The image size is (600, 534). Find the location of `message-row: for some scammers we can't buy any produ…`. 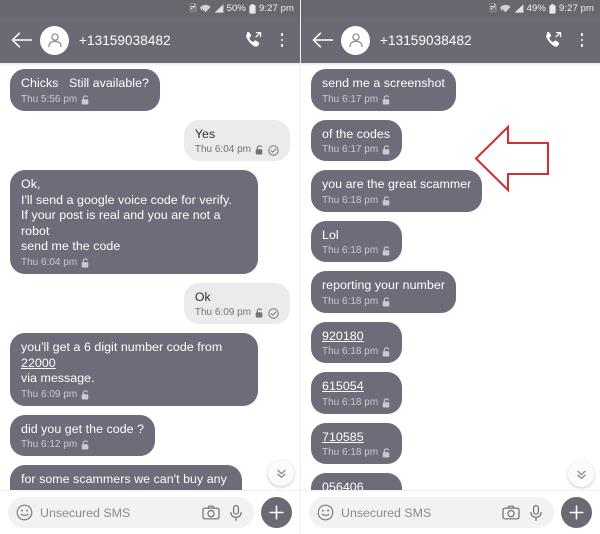

message-row: for some scammers we can't buy any produ… is located at coordinates (150, 477).